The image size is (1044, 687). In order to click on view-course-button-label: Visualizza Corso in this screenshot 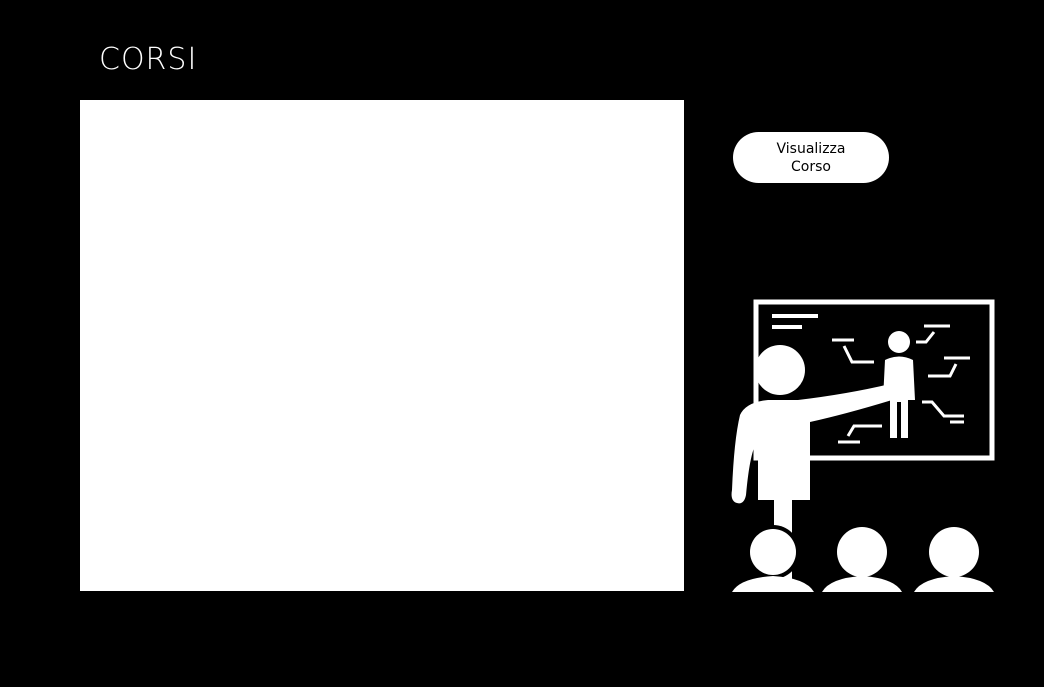, I will do `click(811, 157)`.